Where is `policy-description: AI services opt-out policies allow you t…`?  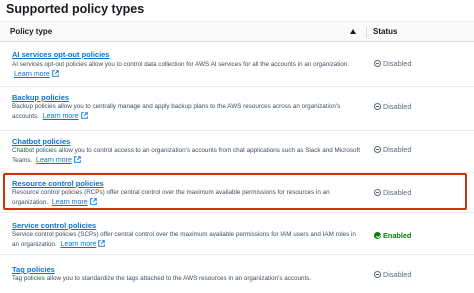 policy-description: AI services opt-out policies allow you t… is located at coordinates (187, 69).